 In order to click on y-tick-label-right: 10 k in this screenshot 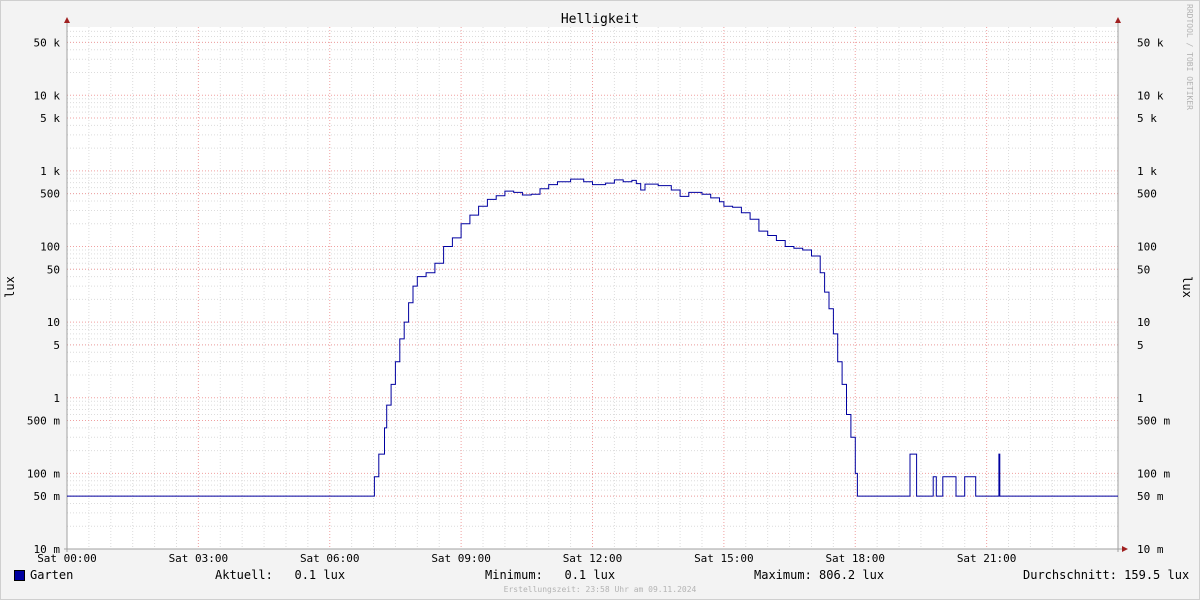, I will do `click(1150, 95)`.